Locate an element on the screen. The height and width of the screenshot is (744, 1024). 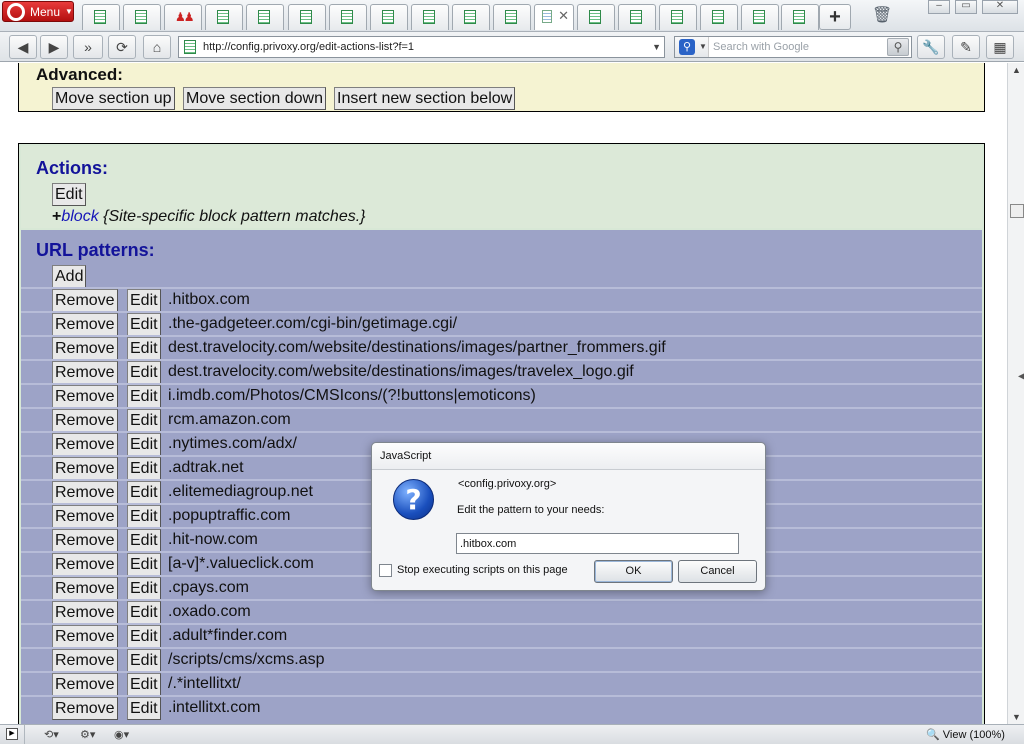
insert-new-section-button: Insert new section below is located at coordinates (425, 98).